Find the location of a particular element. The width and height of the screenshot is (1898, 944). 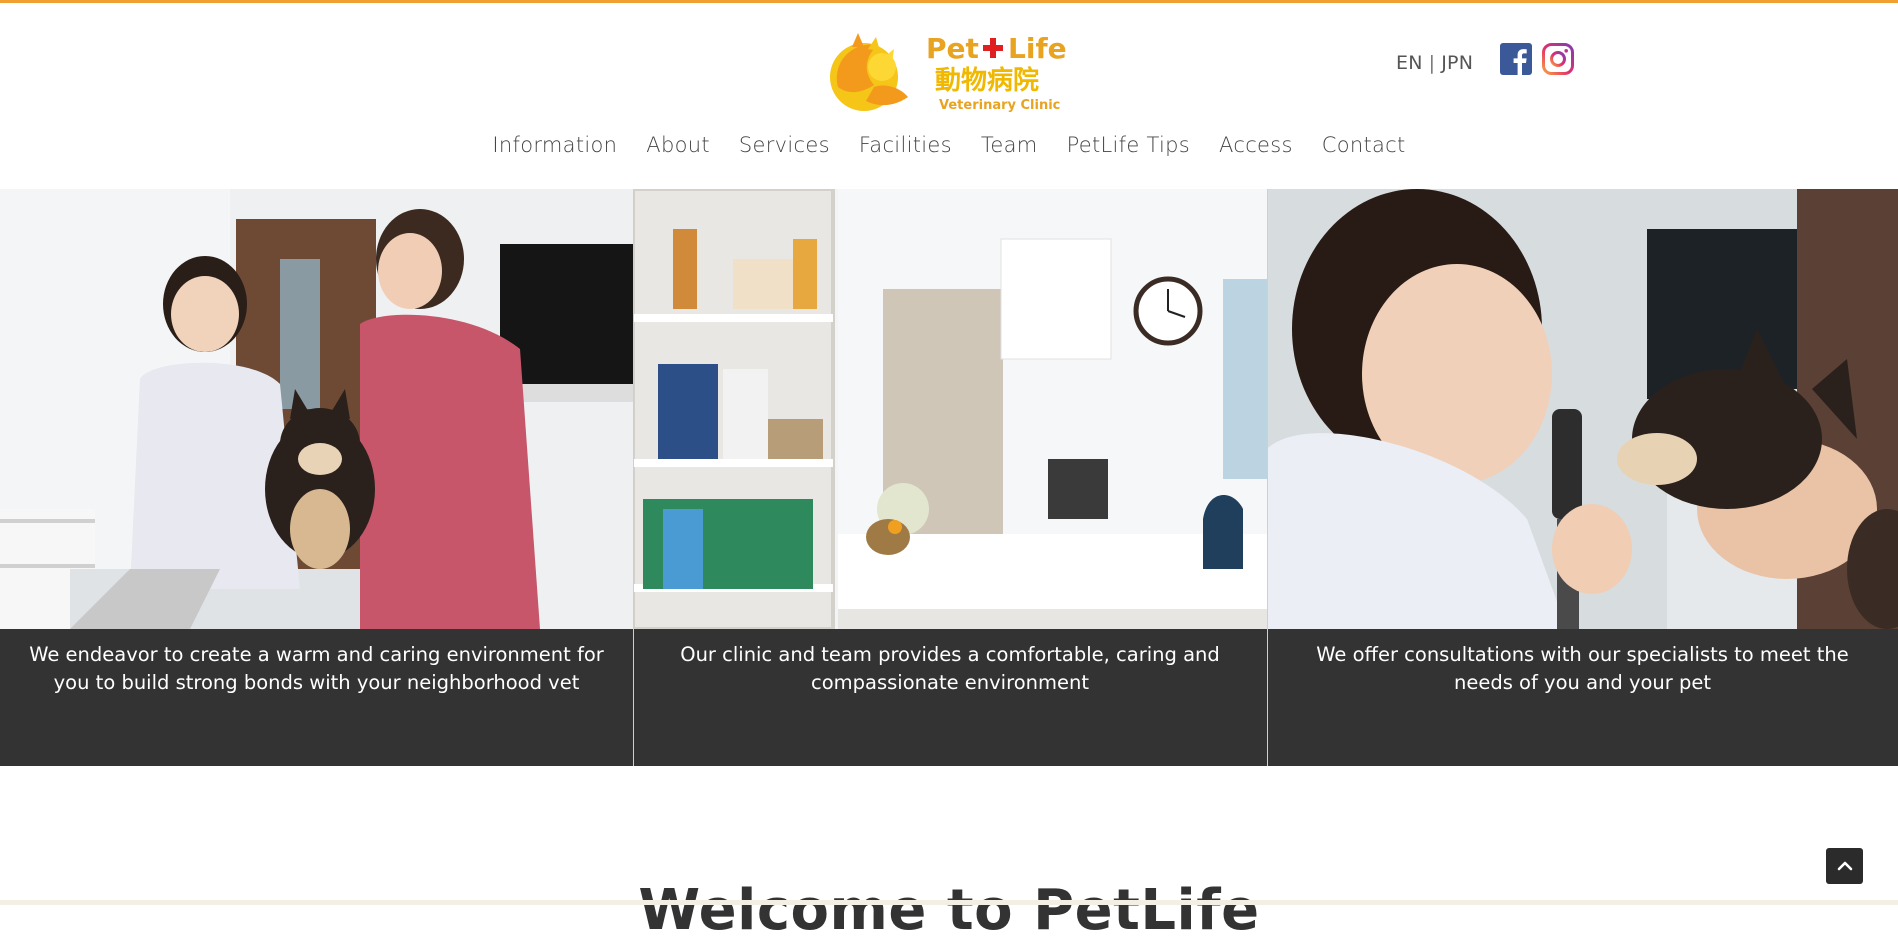

instagram-icon is located at coordinates (1558, 59).